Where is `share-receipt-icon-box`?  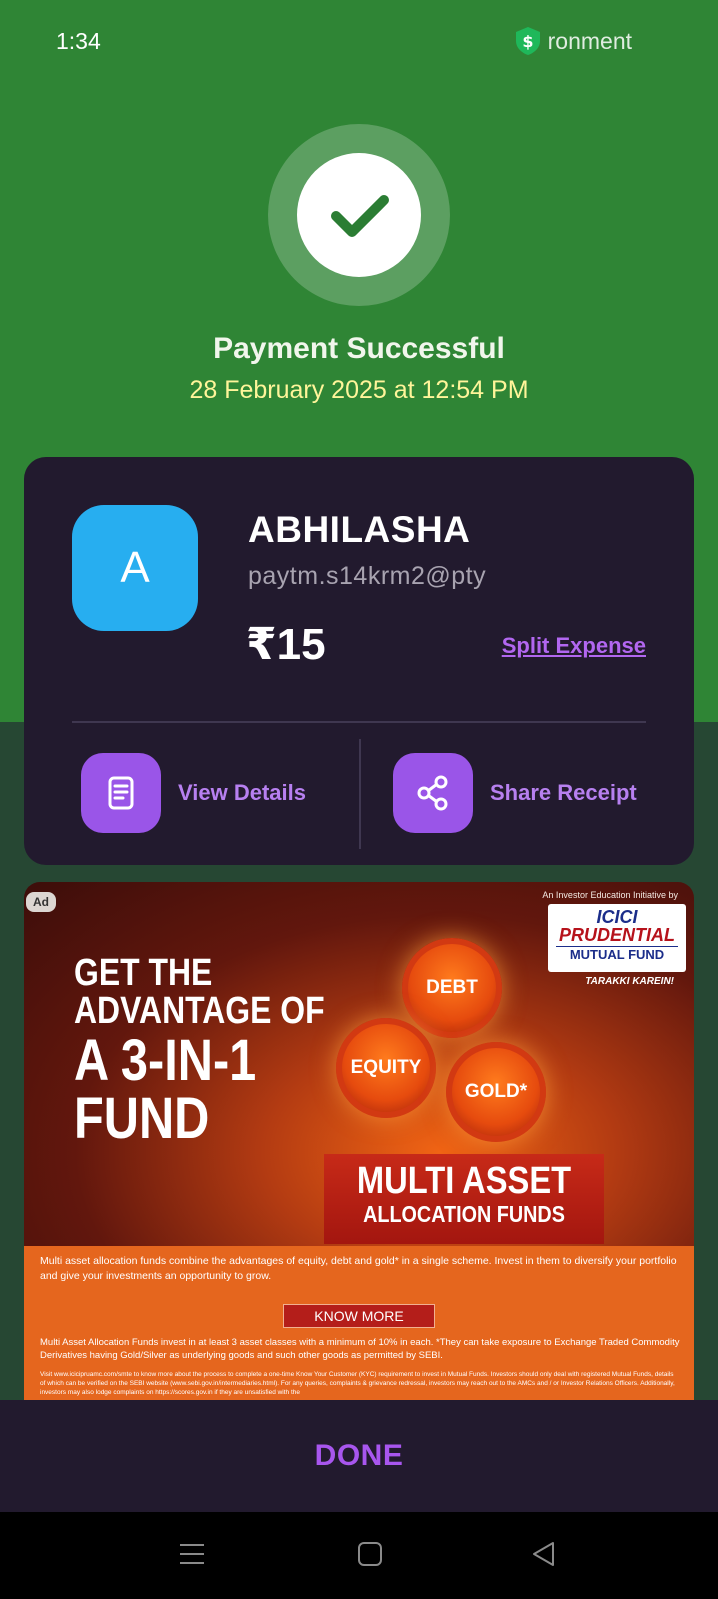
share-receipt-icon-box is located at coordinates (433, 793).